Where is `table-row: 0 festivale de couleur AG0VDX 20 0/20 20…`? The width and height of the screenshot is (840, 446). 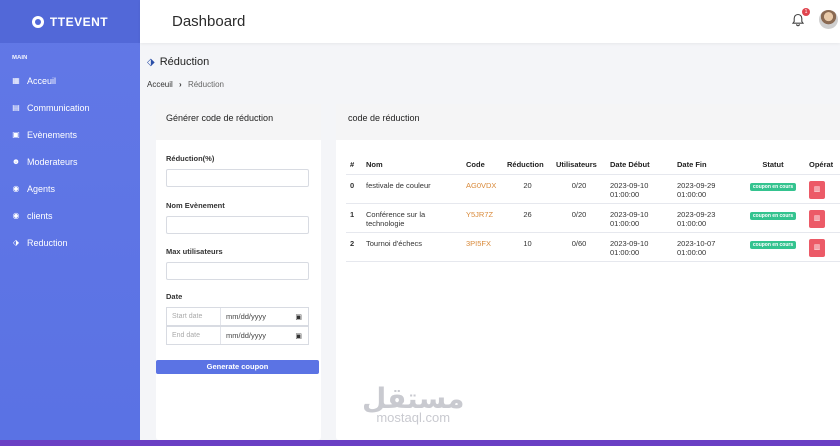 table-row: 0 festivale de couleur AG0VDX 20 0/20 20… is located at coordinates (593, 189).